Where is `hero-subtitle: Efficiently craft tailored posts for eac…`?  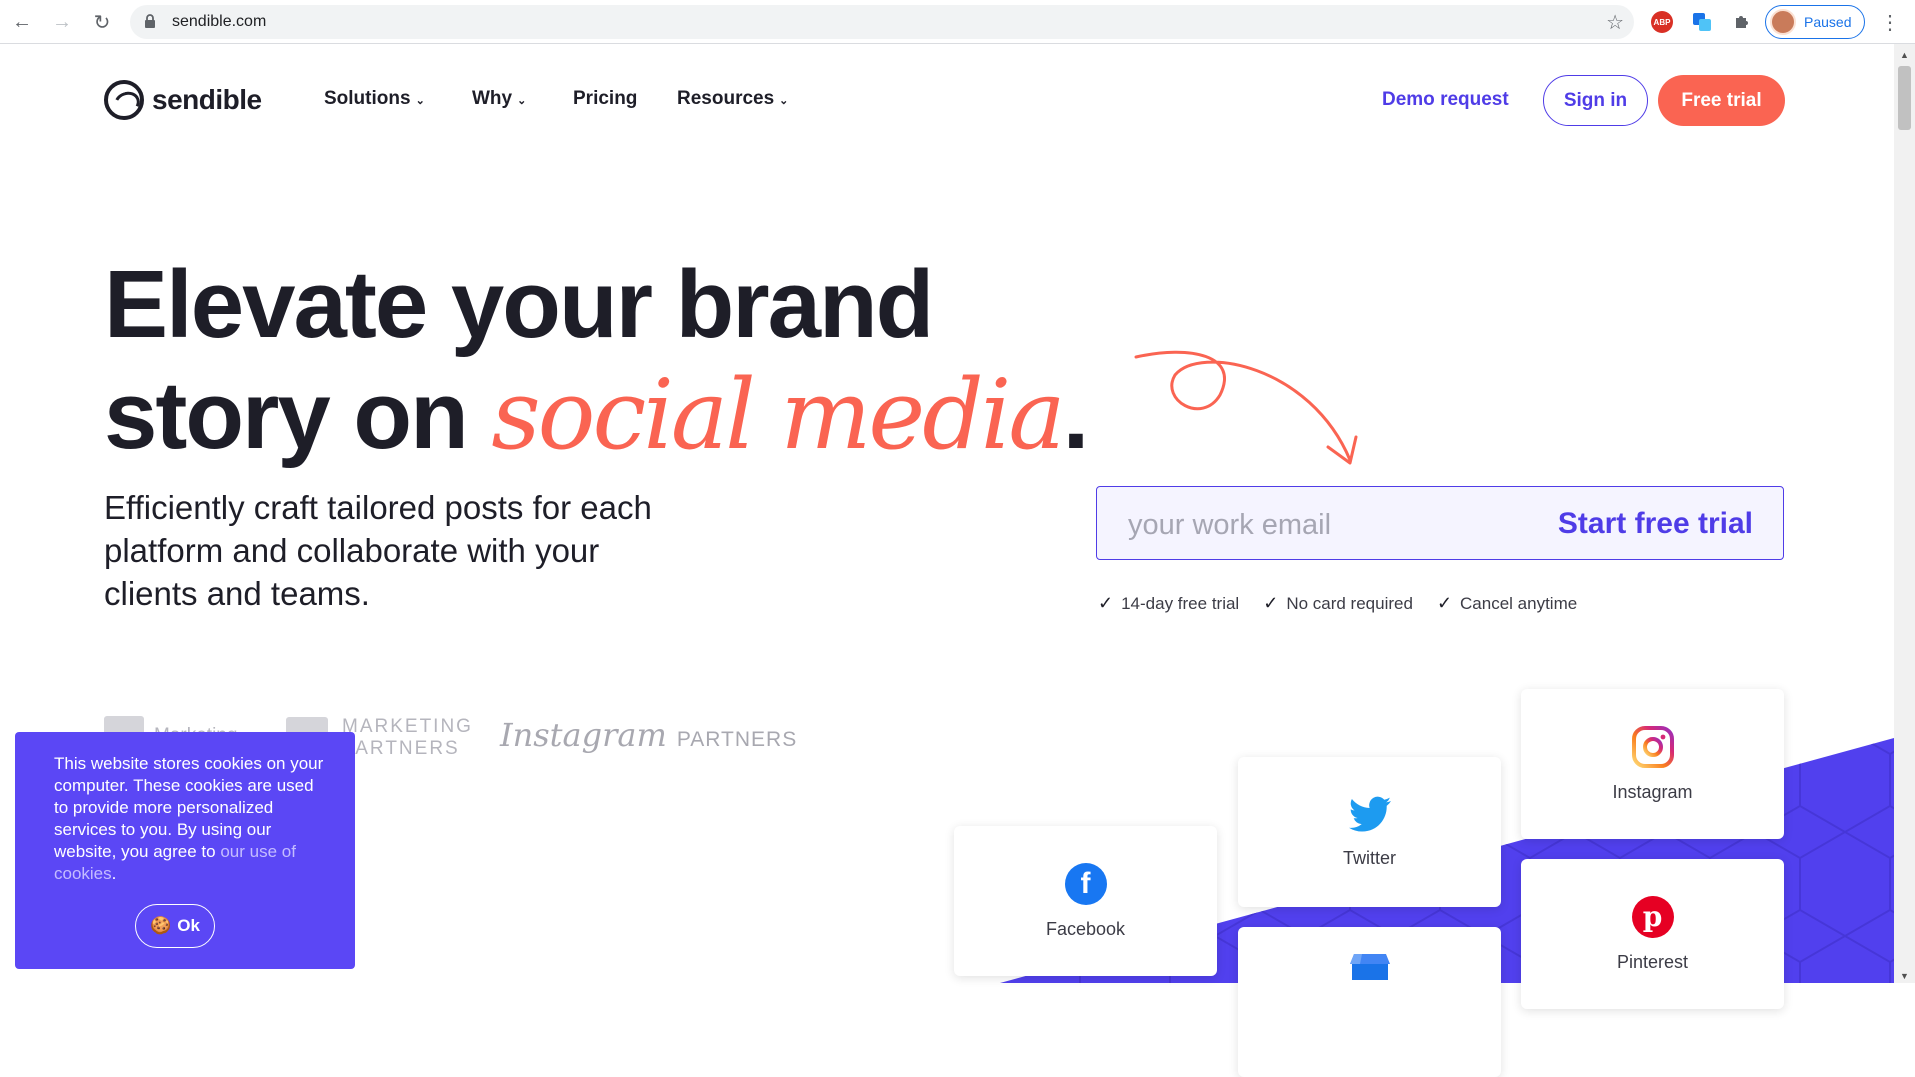
hero-subtitle: Efficiently craft tailored posts for eac… is located at coordinates (378, 550).